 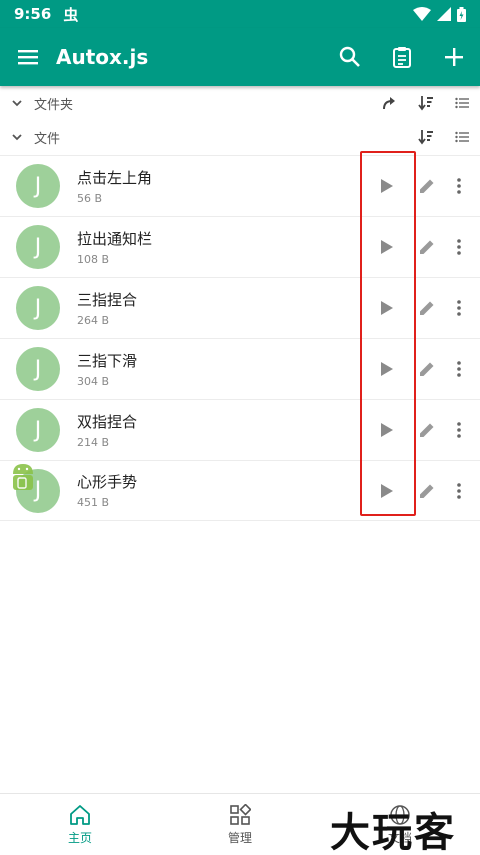 I want to click on folder-sort-button, so click(x=426, y=103).